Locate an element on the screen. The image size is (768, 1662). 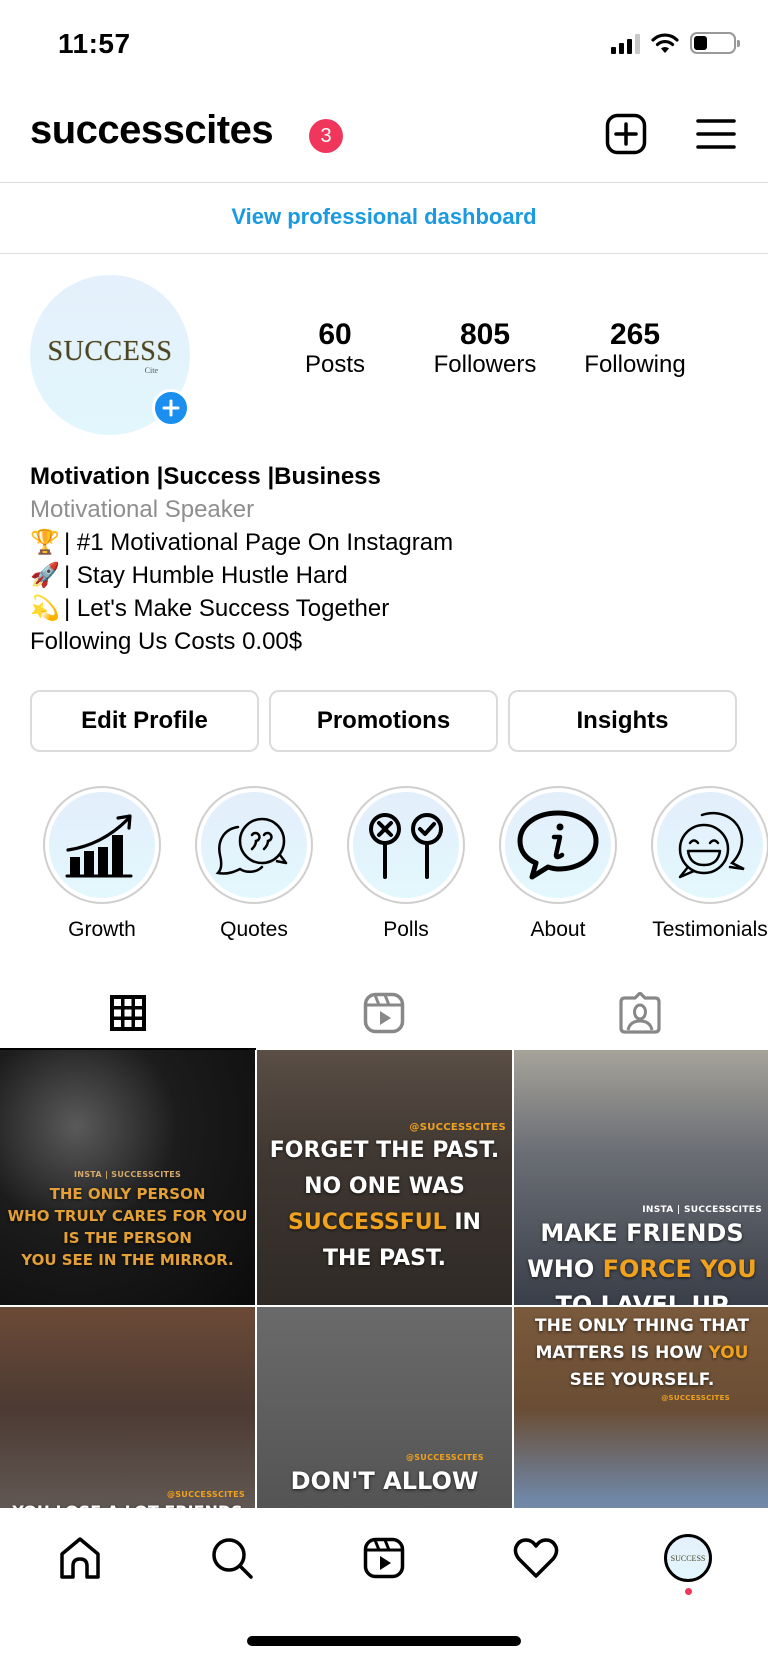
post-caption-highlight: Successful is located at coordinates (367, 1222).